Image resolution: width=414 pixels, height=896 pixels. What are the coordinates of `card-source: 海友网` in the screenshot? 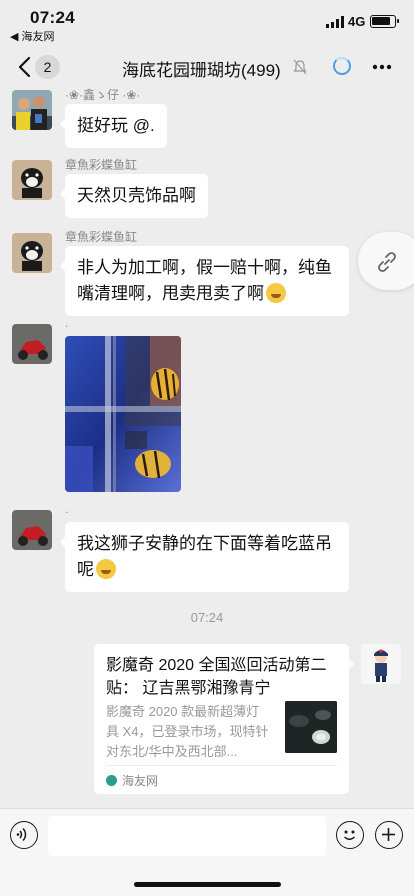 It's located at (132, 780).